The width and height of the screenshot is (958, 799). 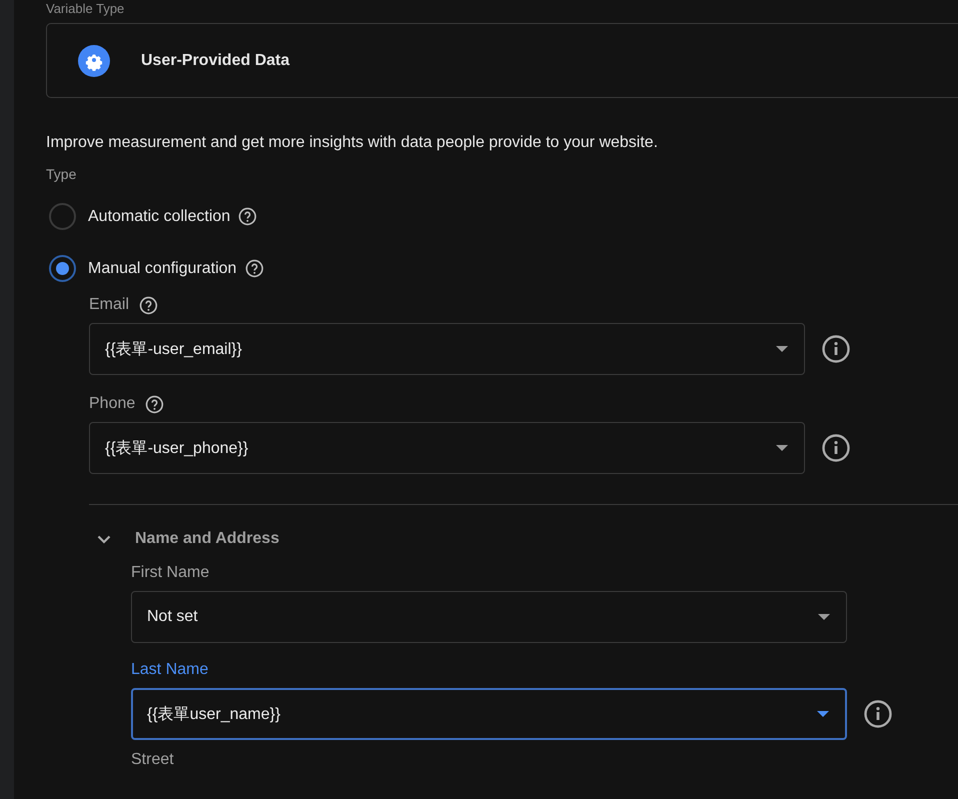 I want to click on type-label: Type, so click(x=62, y=174).